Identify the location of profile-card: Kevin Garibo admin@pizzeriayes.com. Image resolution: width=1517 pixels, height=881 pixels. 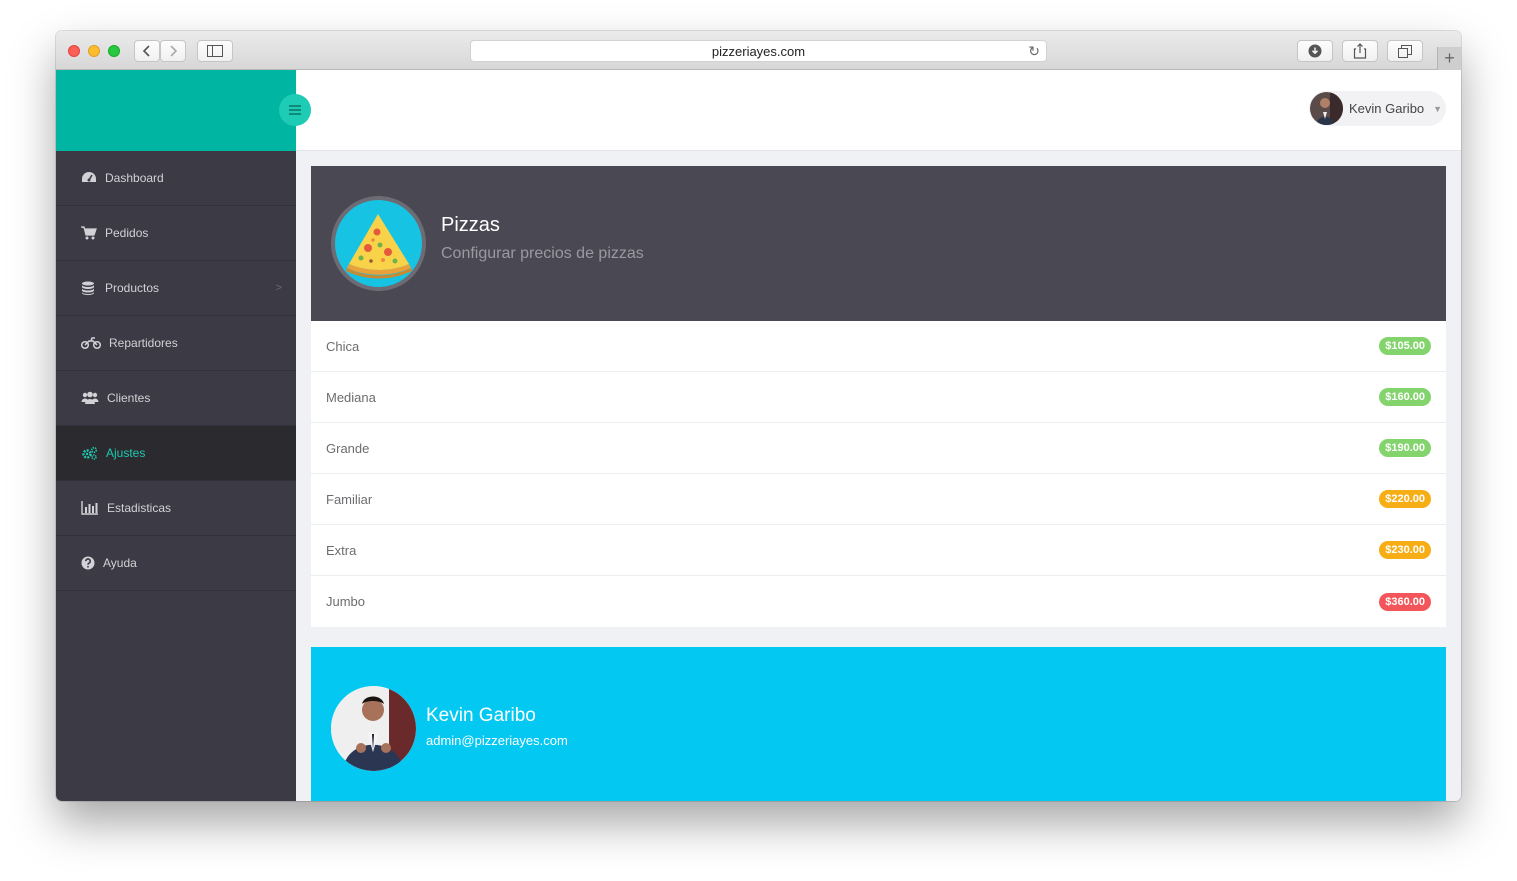
(878, 724).